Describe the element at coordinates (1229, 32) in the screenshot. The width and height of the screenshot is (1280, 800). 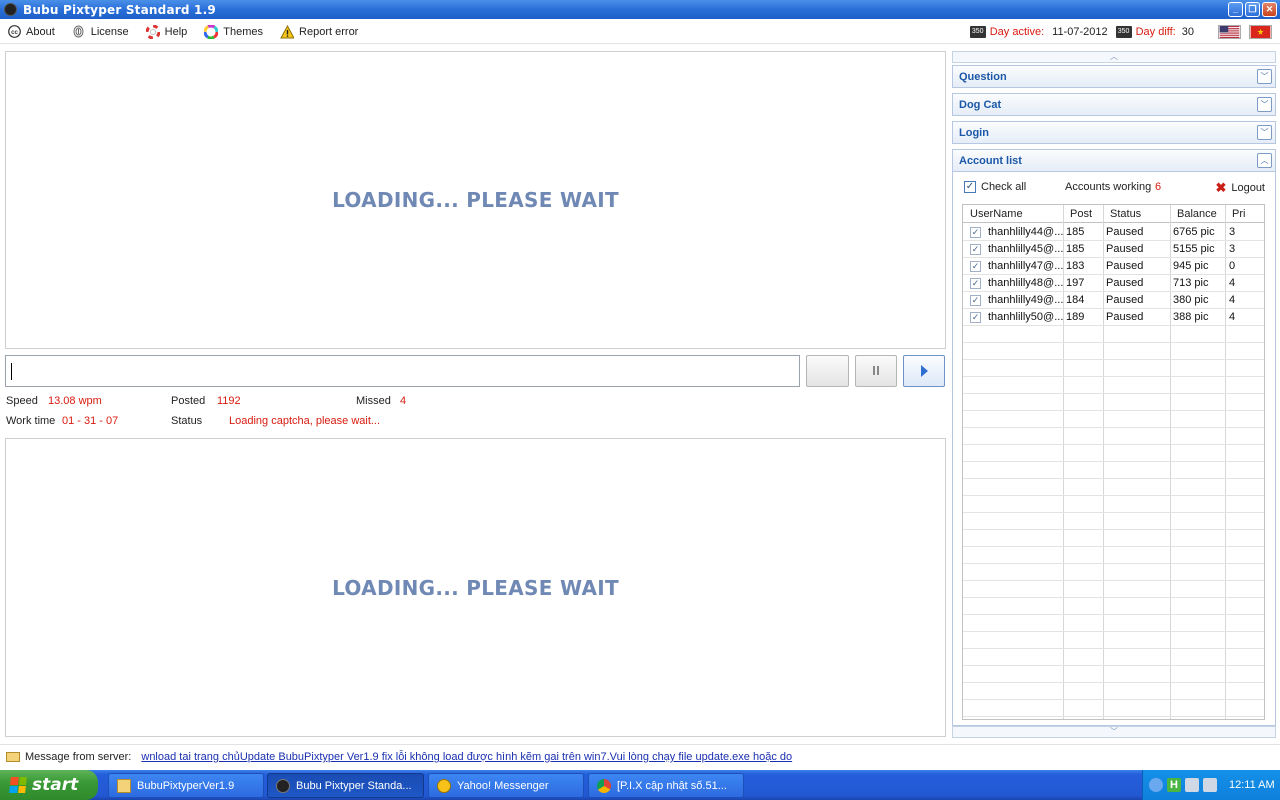
I see `us-flag-icon` at that location.